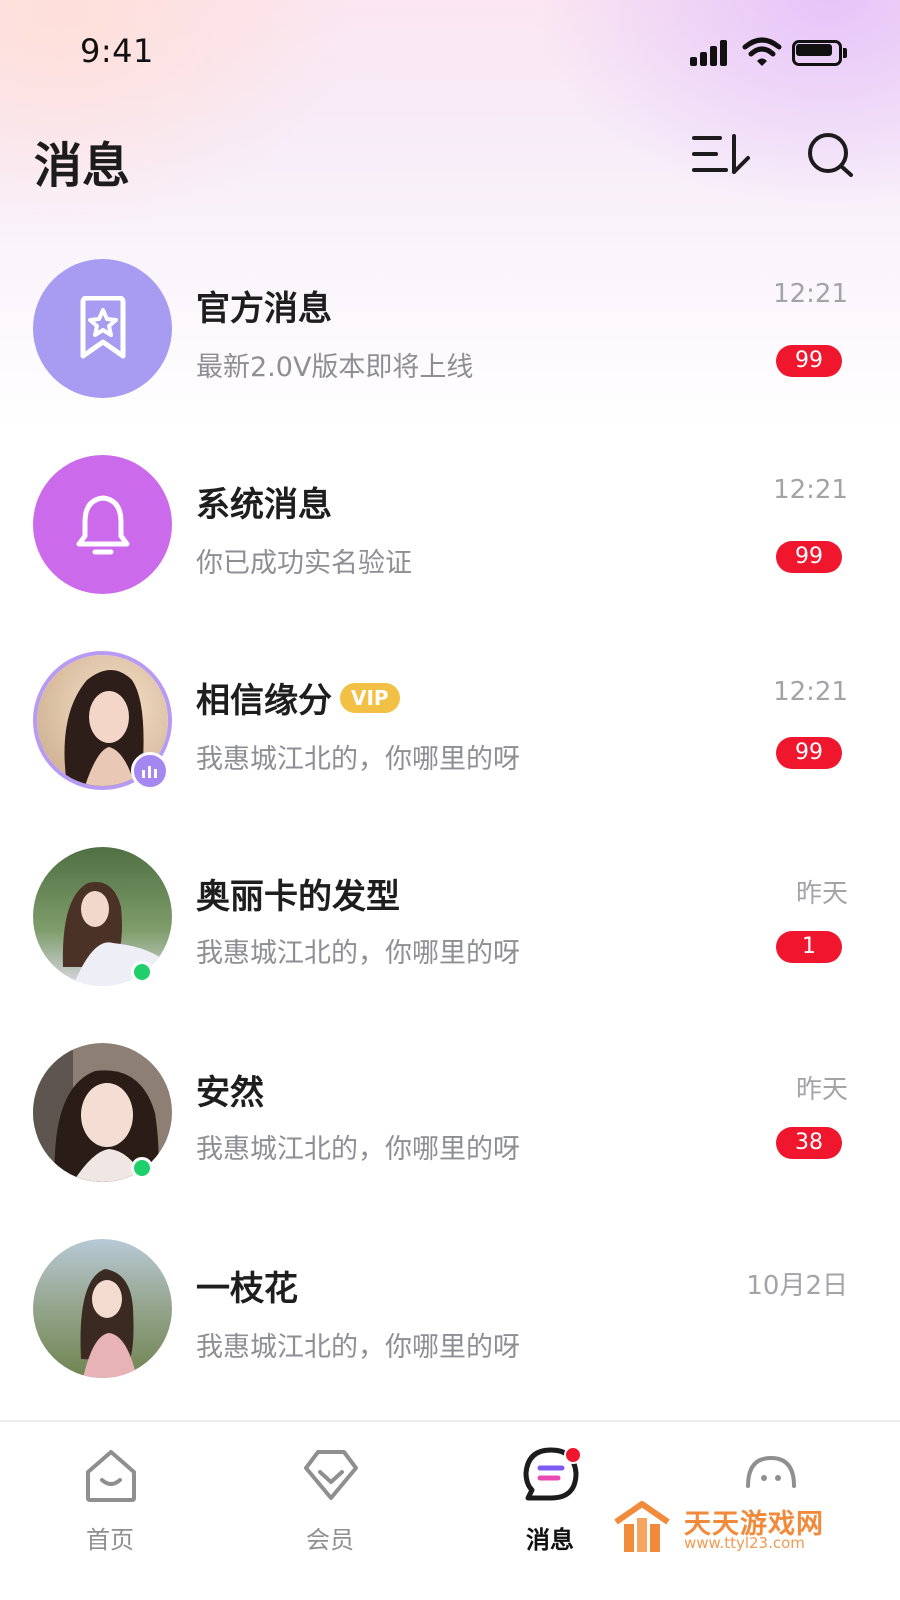 The image size is (900, 1600). What do you see at coordinates (450, 155) in the screenshot?
I see `page-header: 消息` at bounding box center [450, 155].